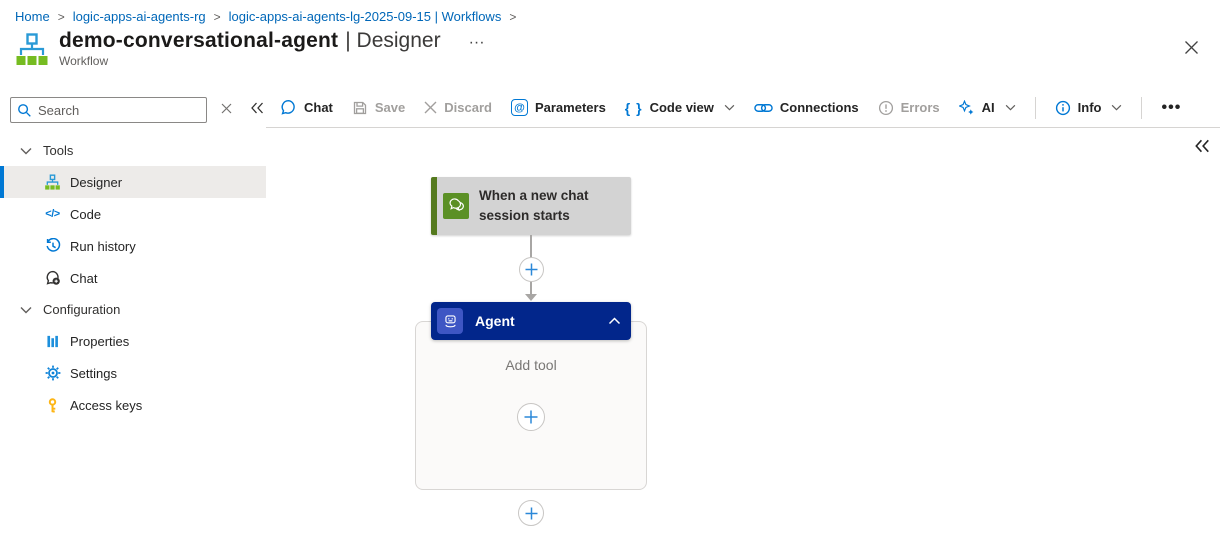  I want to click on errors-button: Errors, so click(909, 108).